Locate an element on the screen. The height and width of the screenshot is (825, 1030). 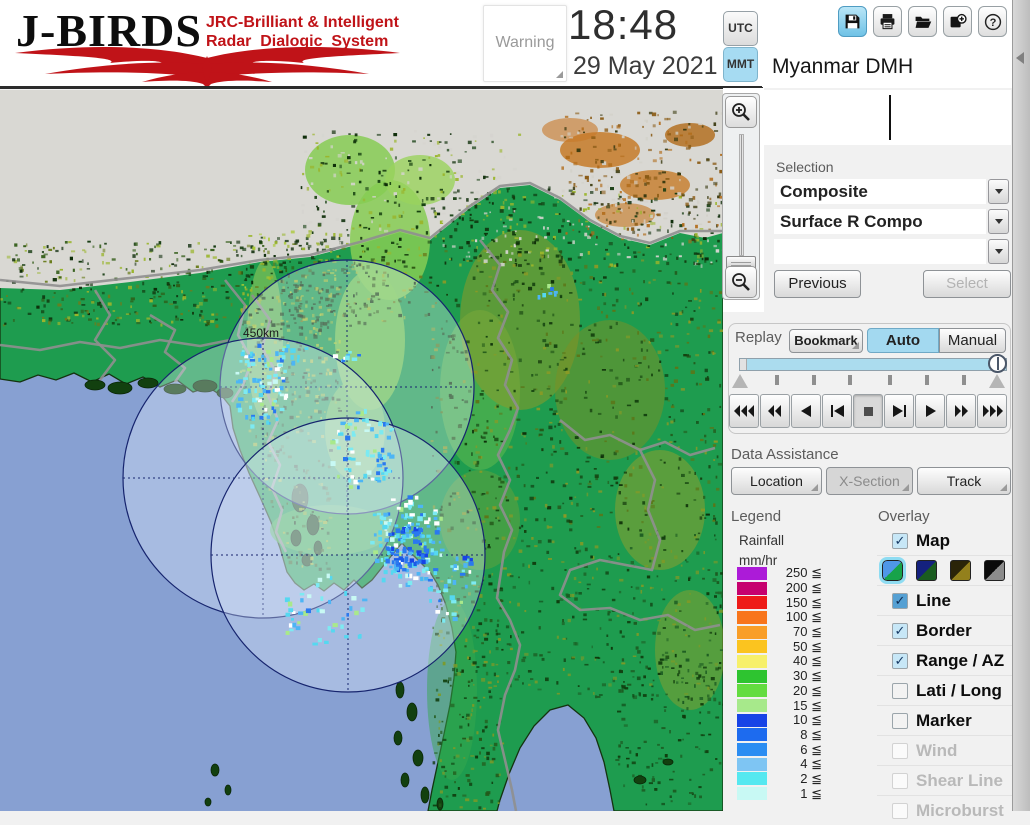
fast-forward-3-button is located at coordinates (992, 411).